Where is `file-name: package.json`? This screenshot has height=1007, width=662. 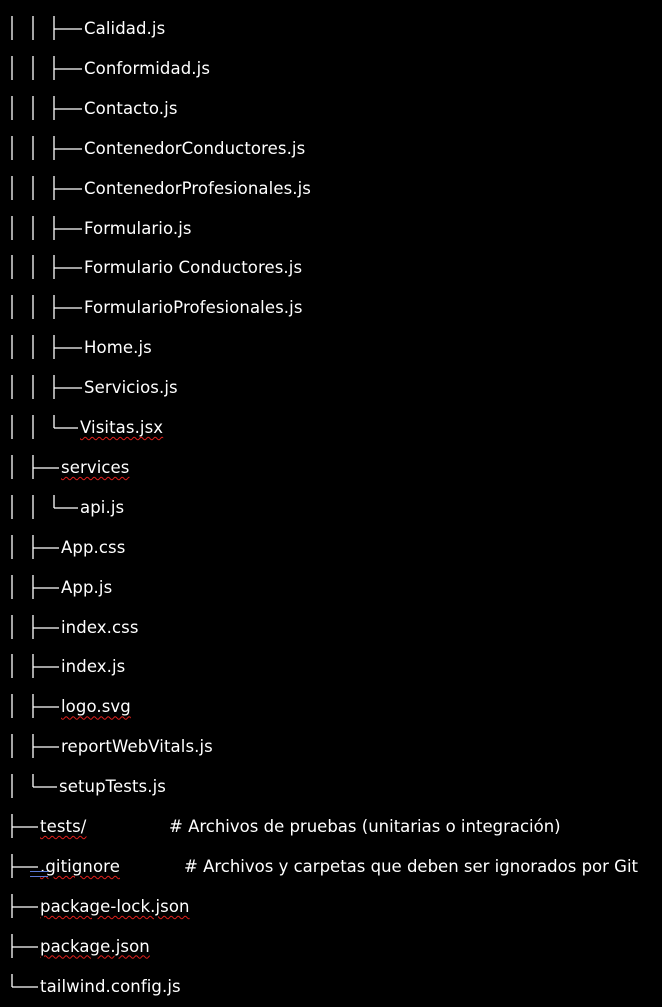
file-name: package.json is located at coordinates (95, 946).